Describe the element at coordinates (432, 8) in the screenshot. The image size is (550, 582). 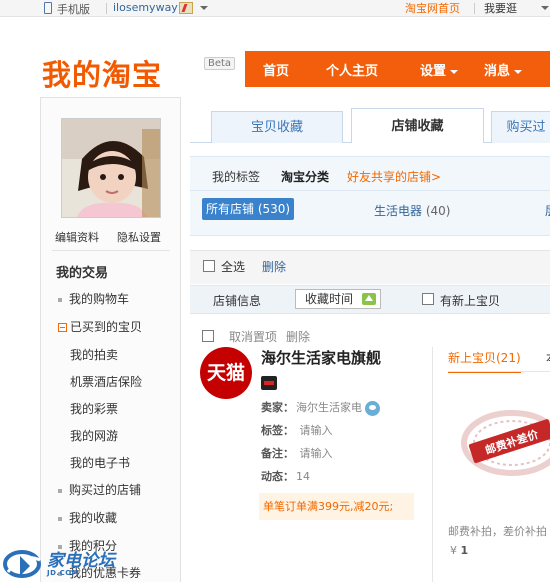
I see `taobao-home-link: 淘宝网首页` at that location.